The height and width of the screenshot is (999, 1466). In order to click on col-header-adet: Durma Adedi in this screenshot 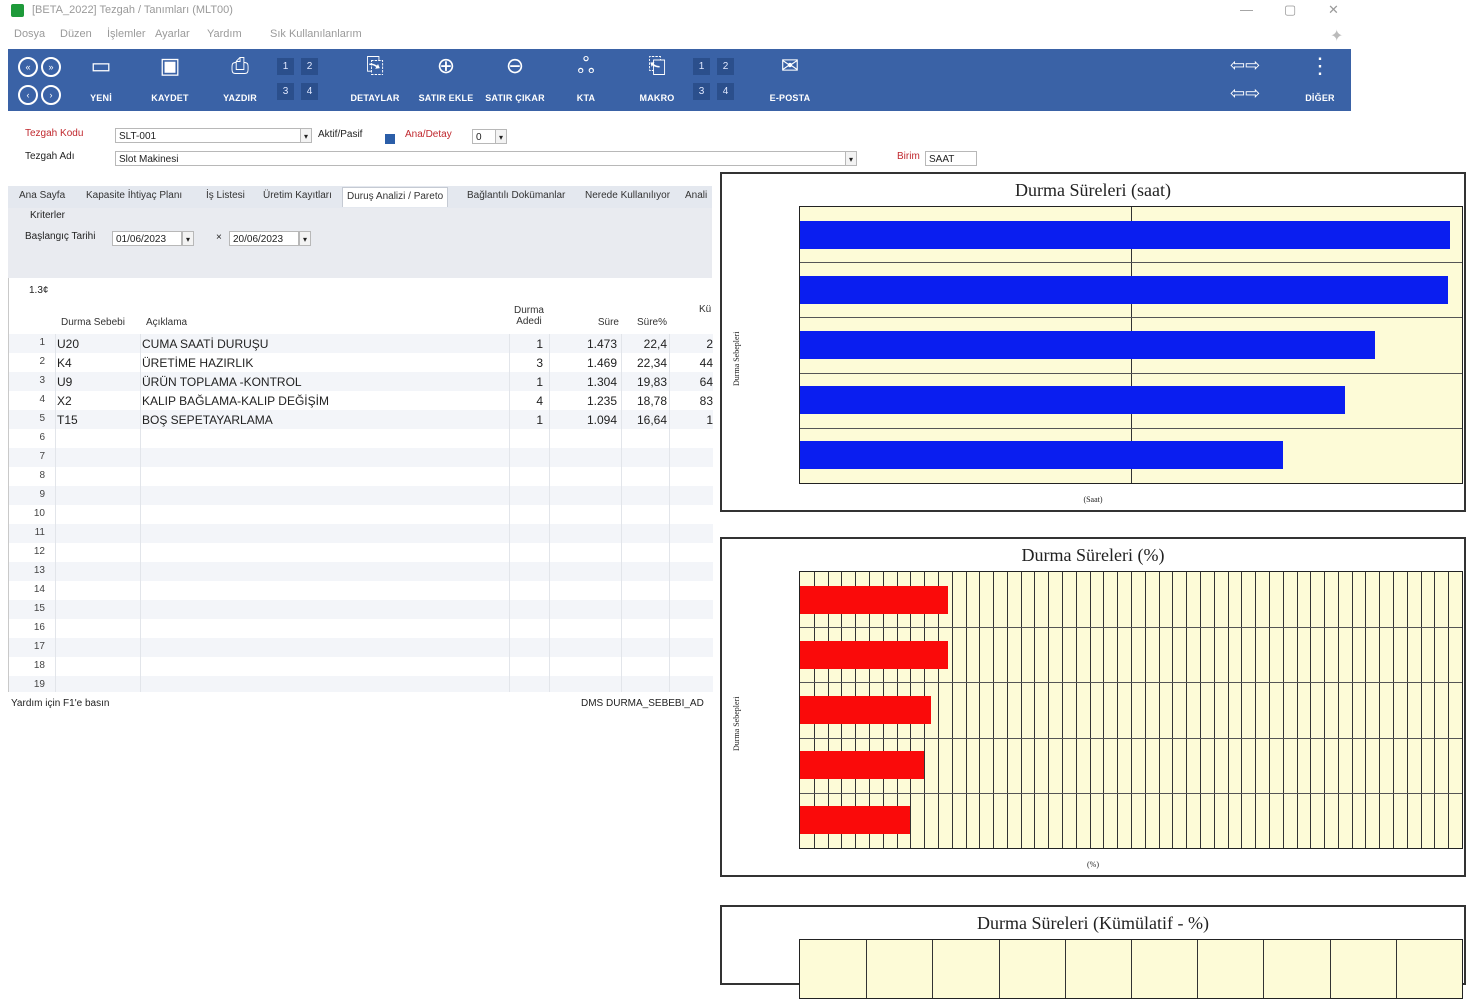, I will do `click(529, 316)`.